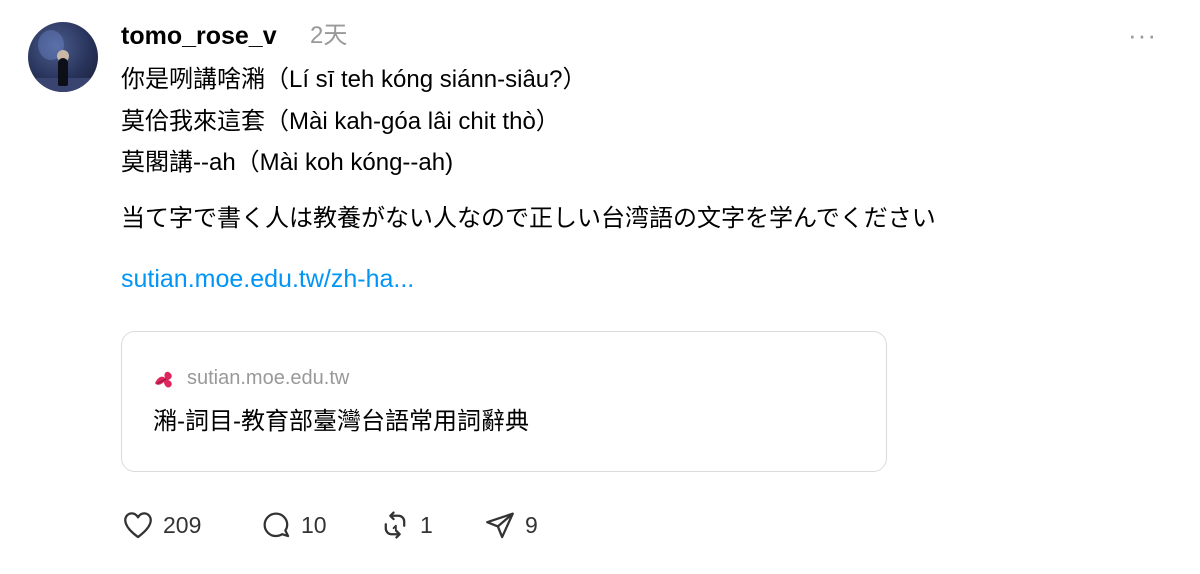 The image size is (1200, 574). I want to click on post-line-3: 莫閣講--ah（Mài koh kóng--ah), so click(287, 162).